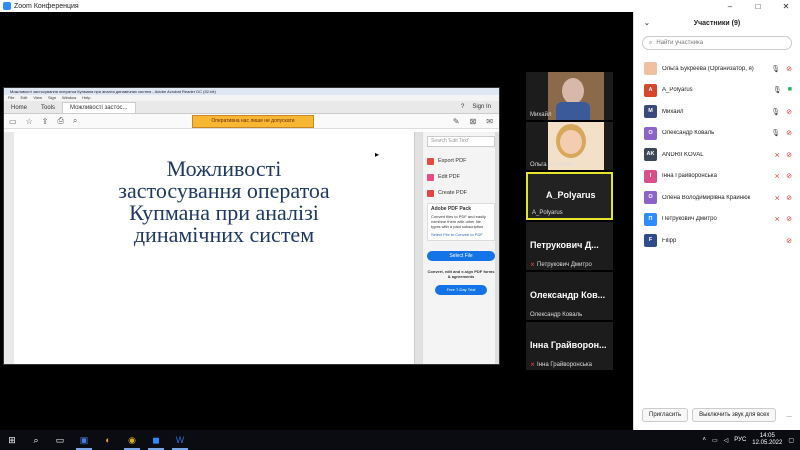 This screenshot has height=450, width=800. What do you see at coordinates (45, 121) in the screenshot?
I see `upload-icon: ⇪` at bounding box center [45, 121].